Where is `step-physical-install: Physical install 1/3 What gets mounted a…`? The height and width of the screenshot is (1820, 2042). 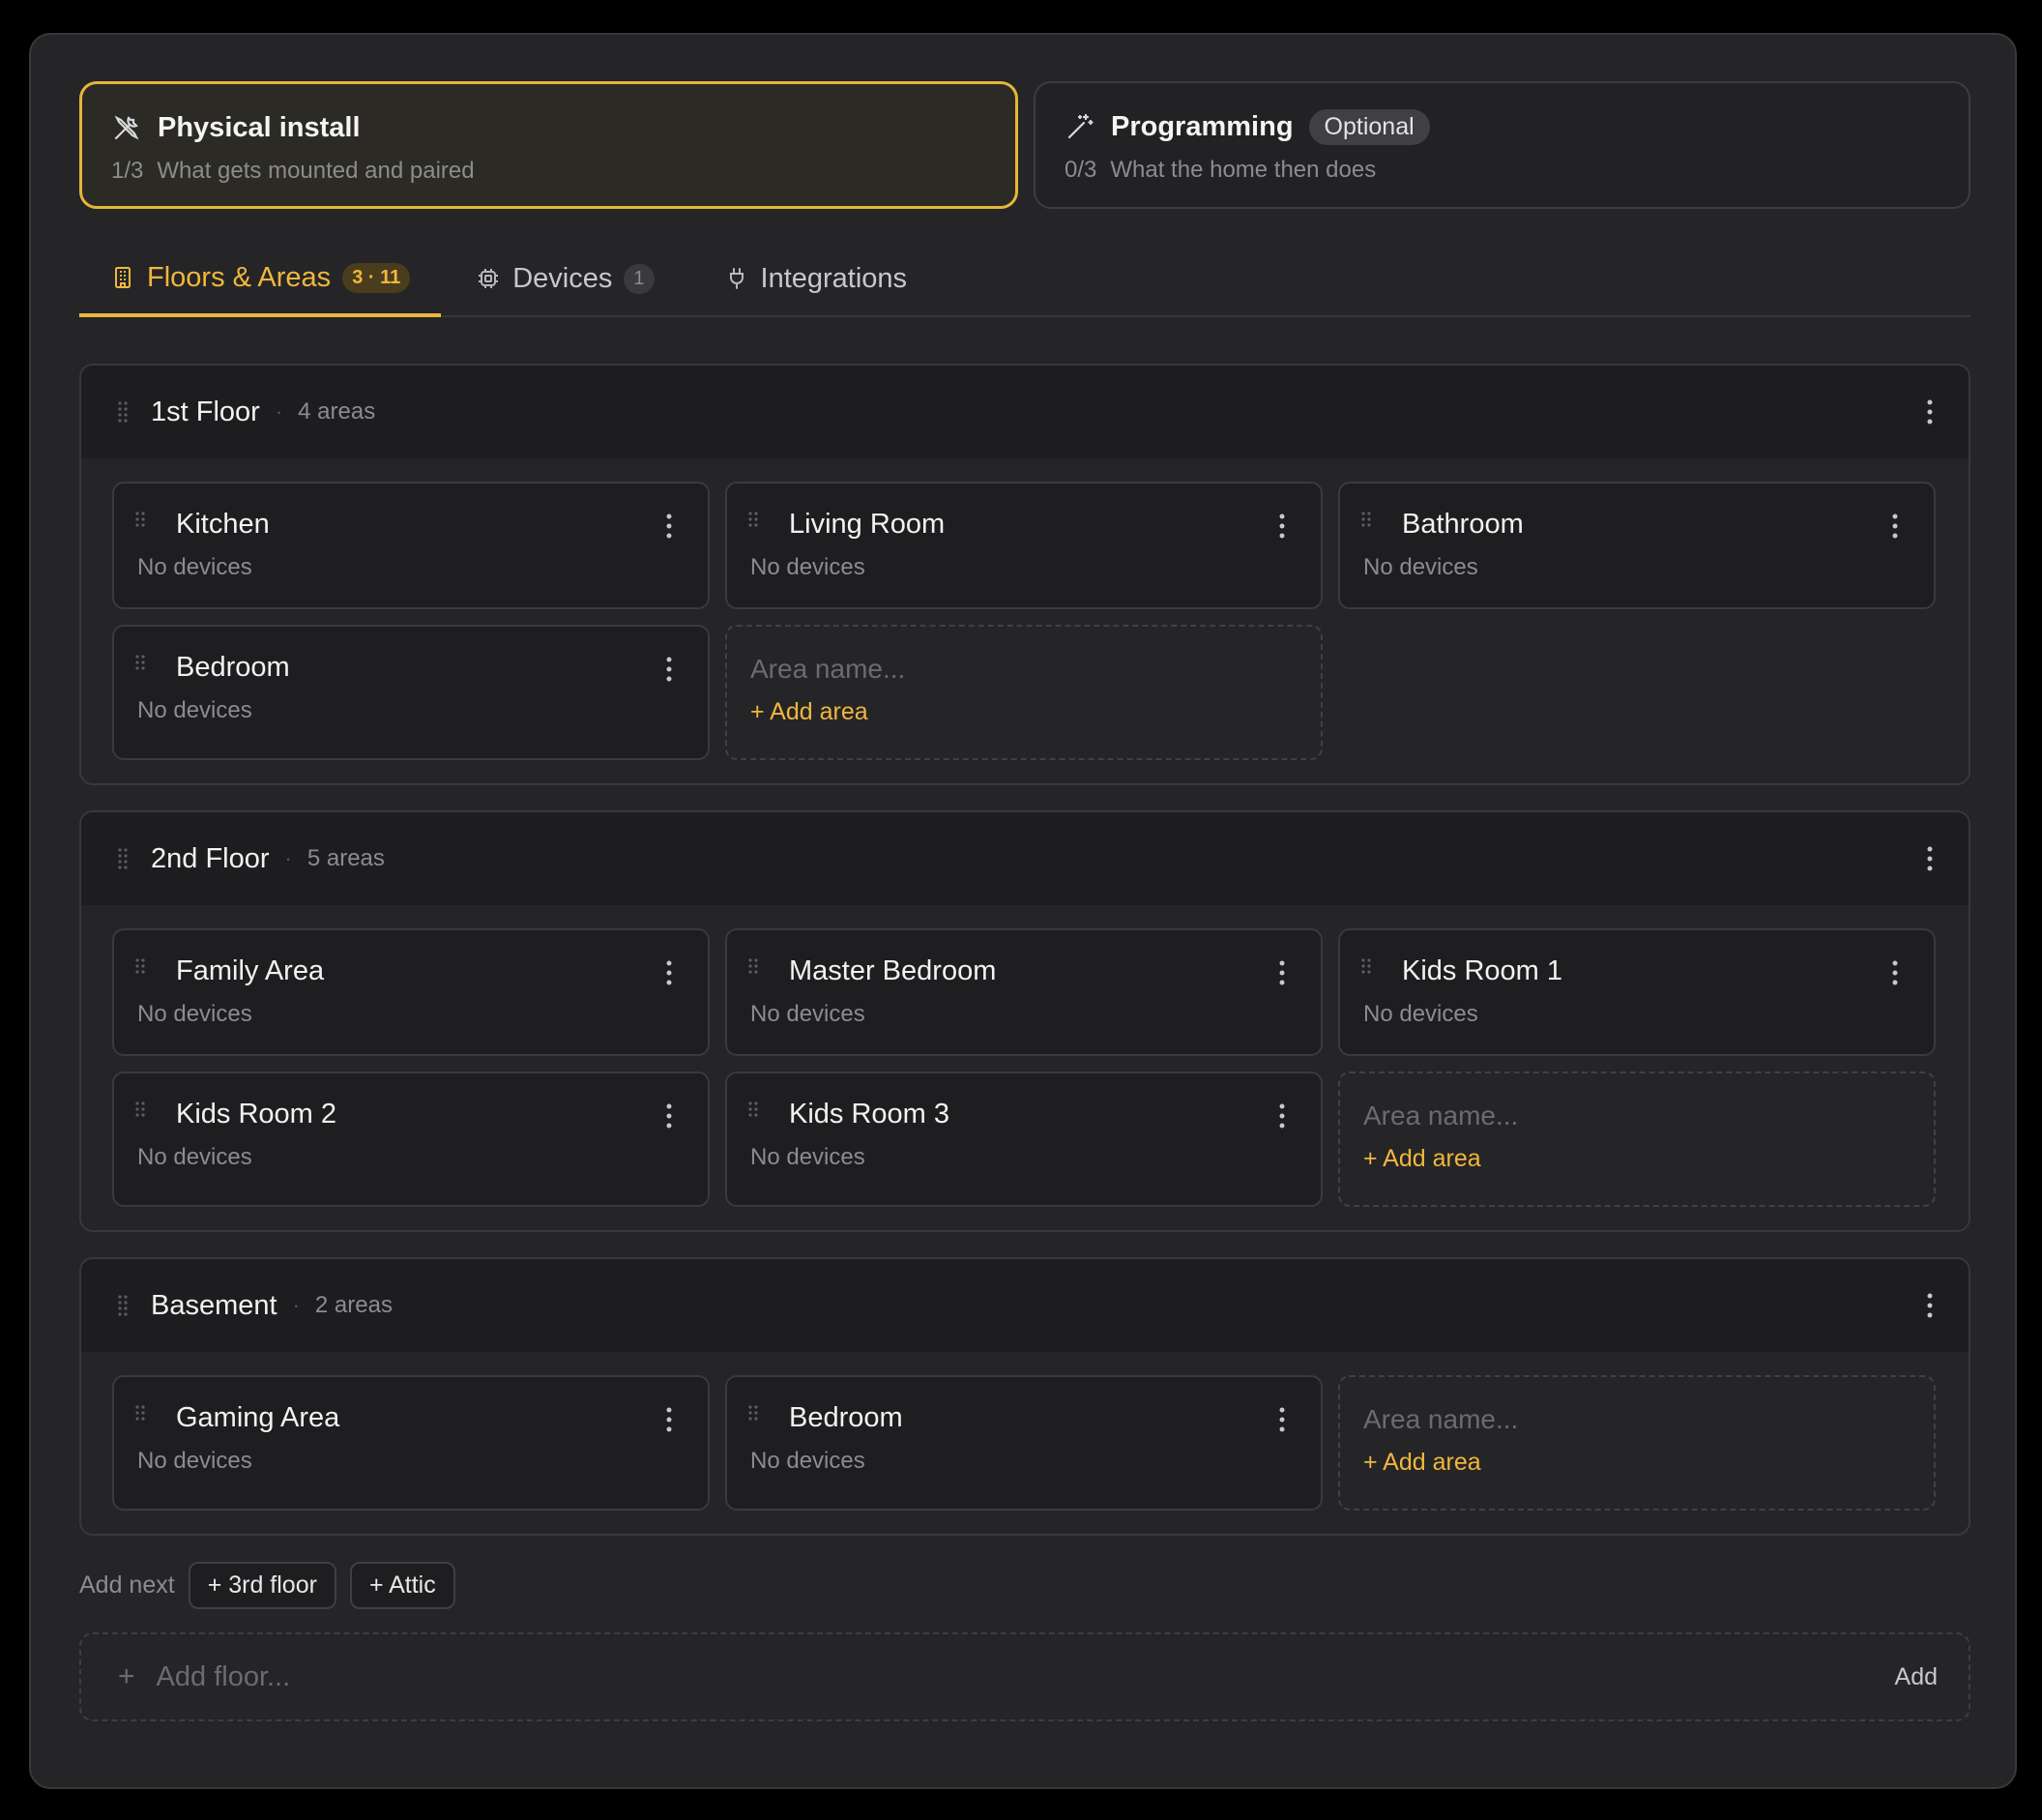 step-physical-install: Physical install 1/3 What gets mounted a… is located at coordinates (548, 145).